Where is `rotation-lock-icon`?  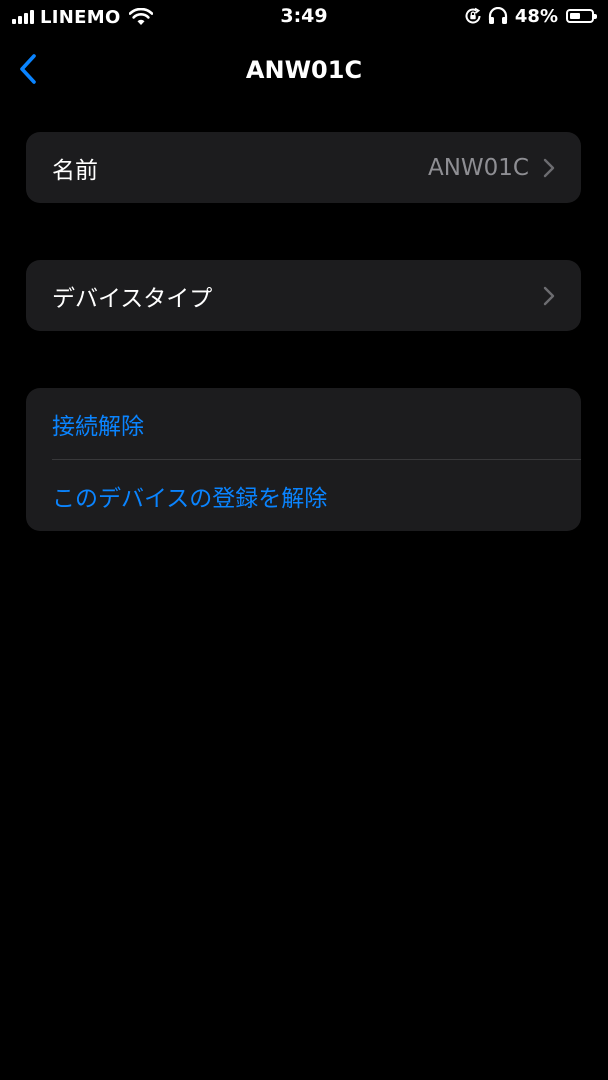
rotation-lock-icon is located at coordinates (473, 15).